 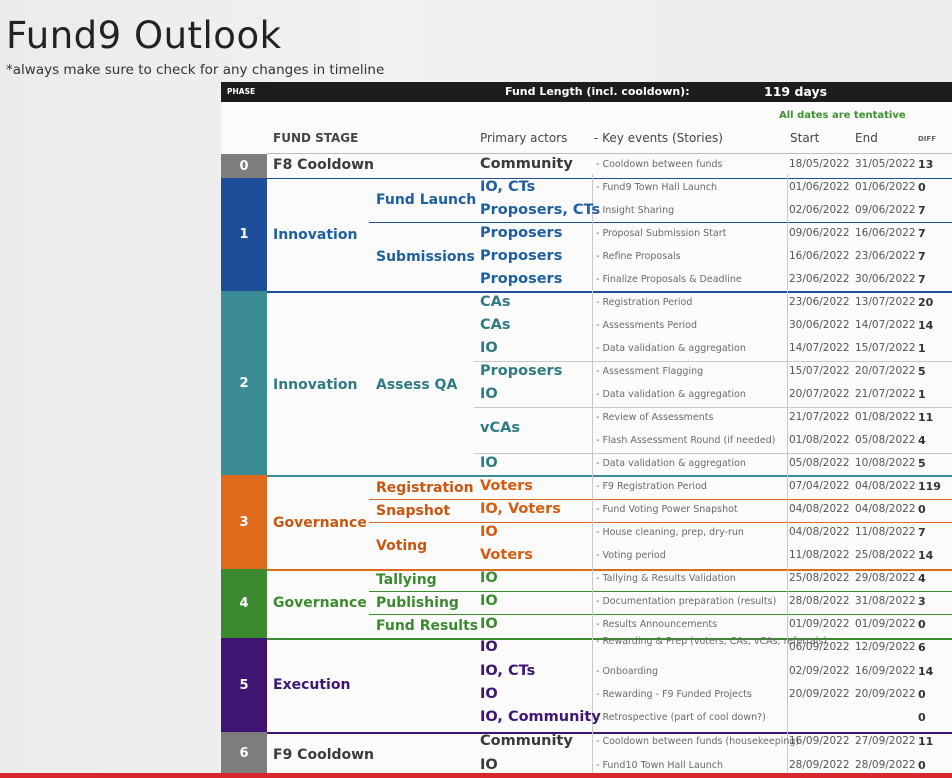 I want to click on end-date: 20/09/2022, so click(x=885, y=694).